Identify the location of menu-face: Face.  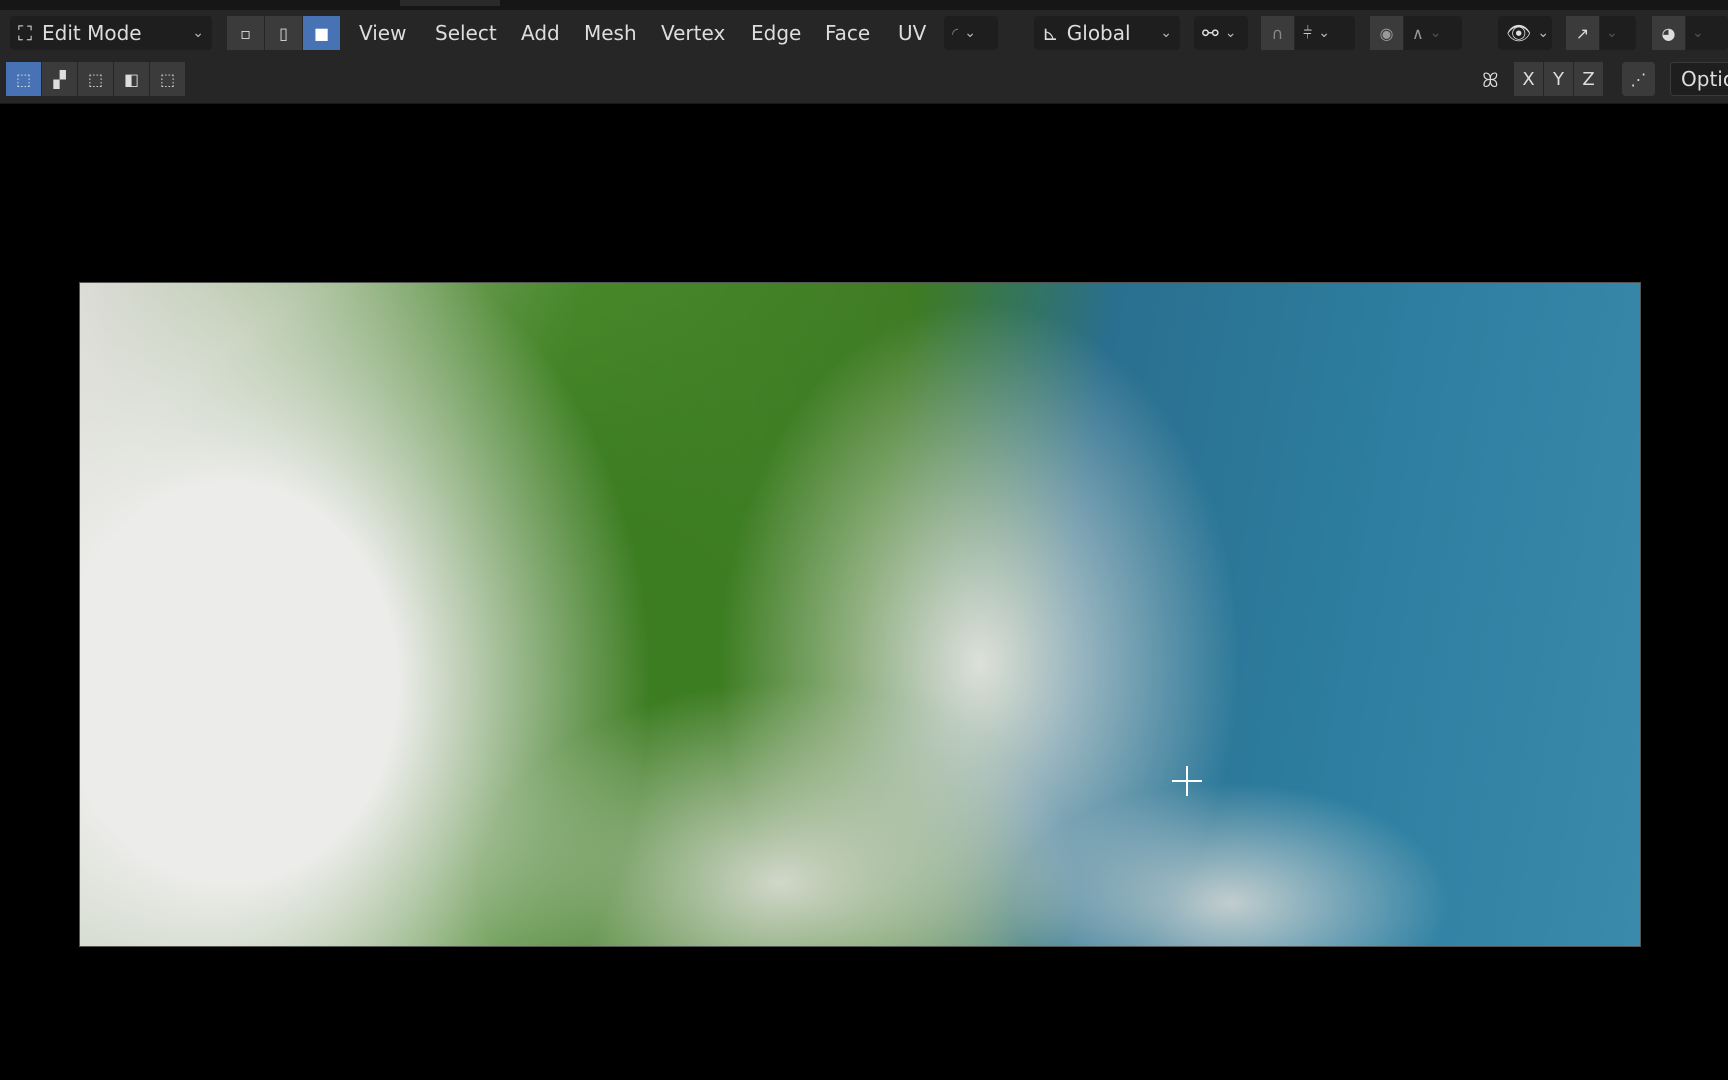
(847, 33).